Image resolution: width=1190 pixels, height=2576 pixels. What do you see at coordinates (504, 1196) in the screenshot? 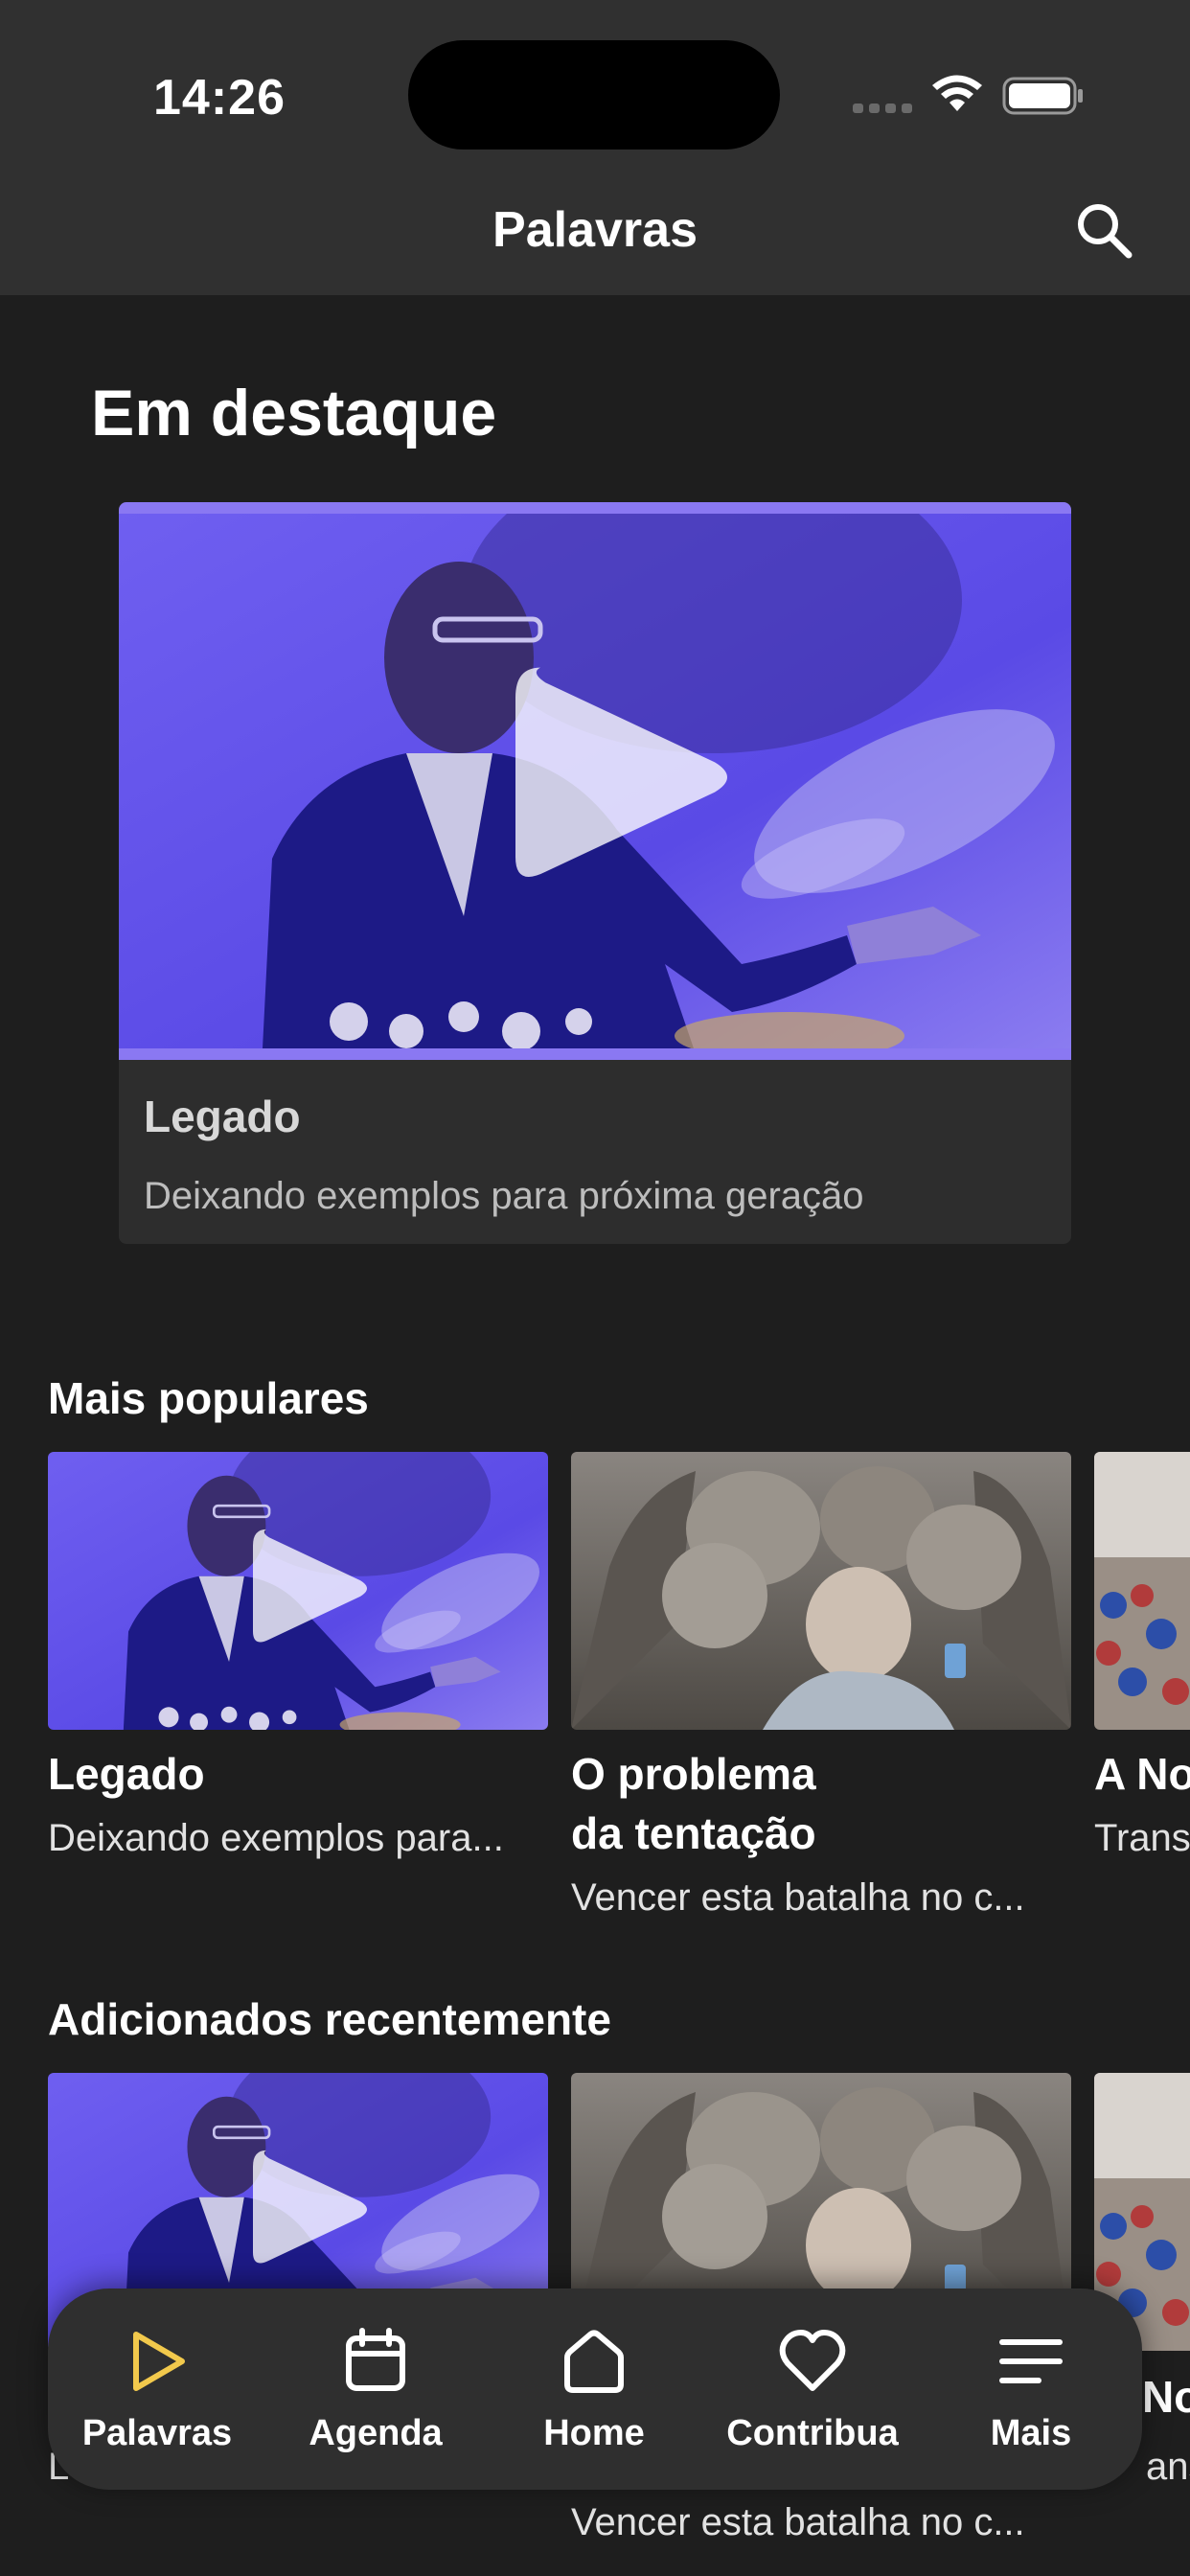
I see `featured-card-subtitle: Deixando exemplos para próxima geração` at bounding box center [504, 1196].